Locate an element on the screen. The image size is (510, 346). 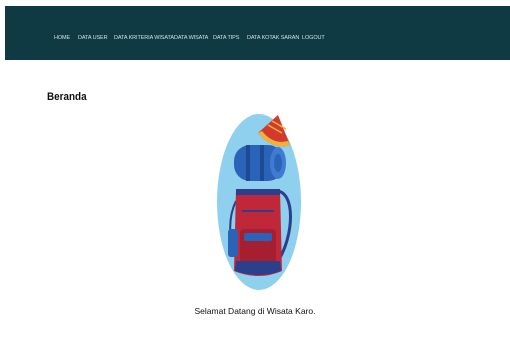
nav-data-wisata: DATA WISATA is located at coordinates (191, 38).